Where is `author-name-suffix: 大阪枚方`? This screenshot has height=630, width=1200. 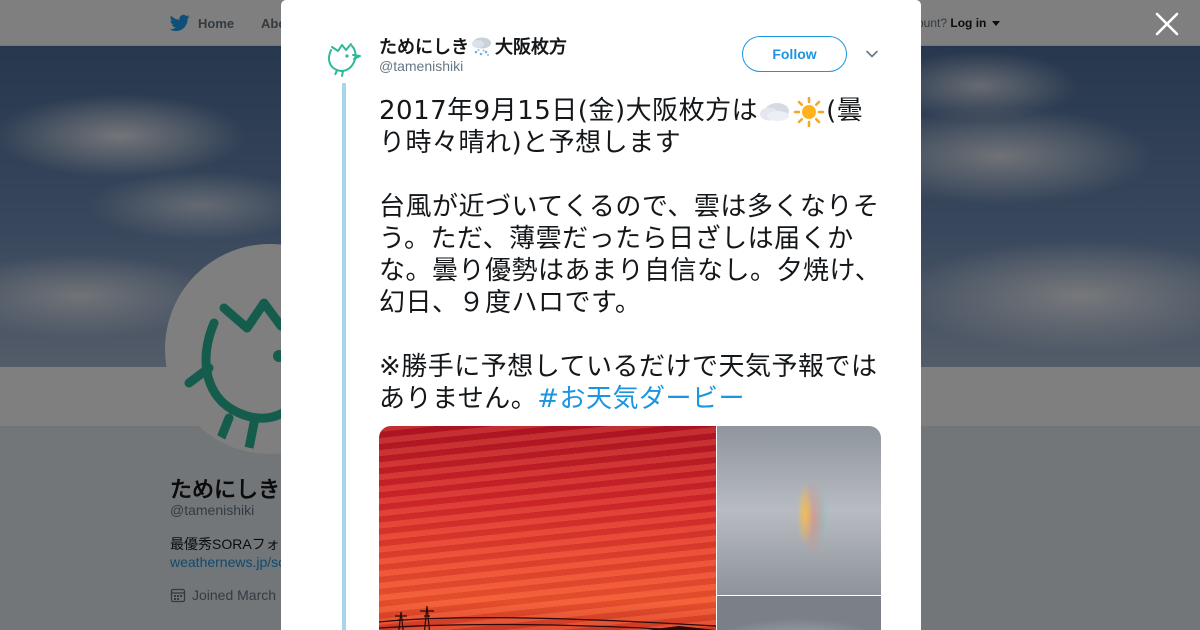 author-name-suffix: 大阪枚方 is located at coordinates (531, 47).